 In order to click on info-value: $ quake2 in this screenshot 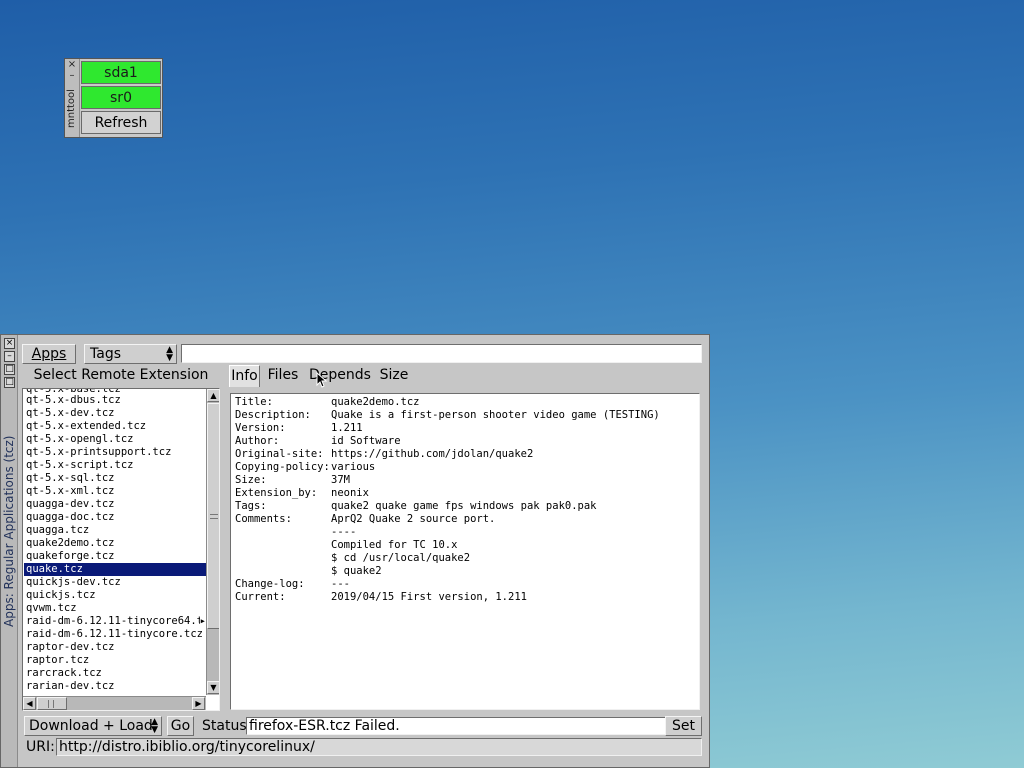, I will do `click(356, 571)`.